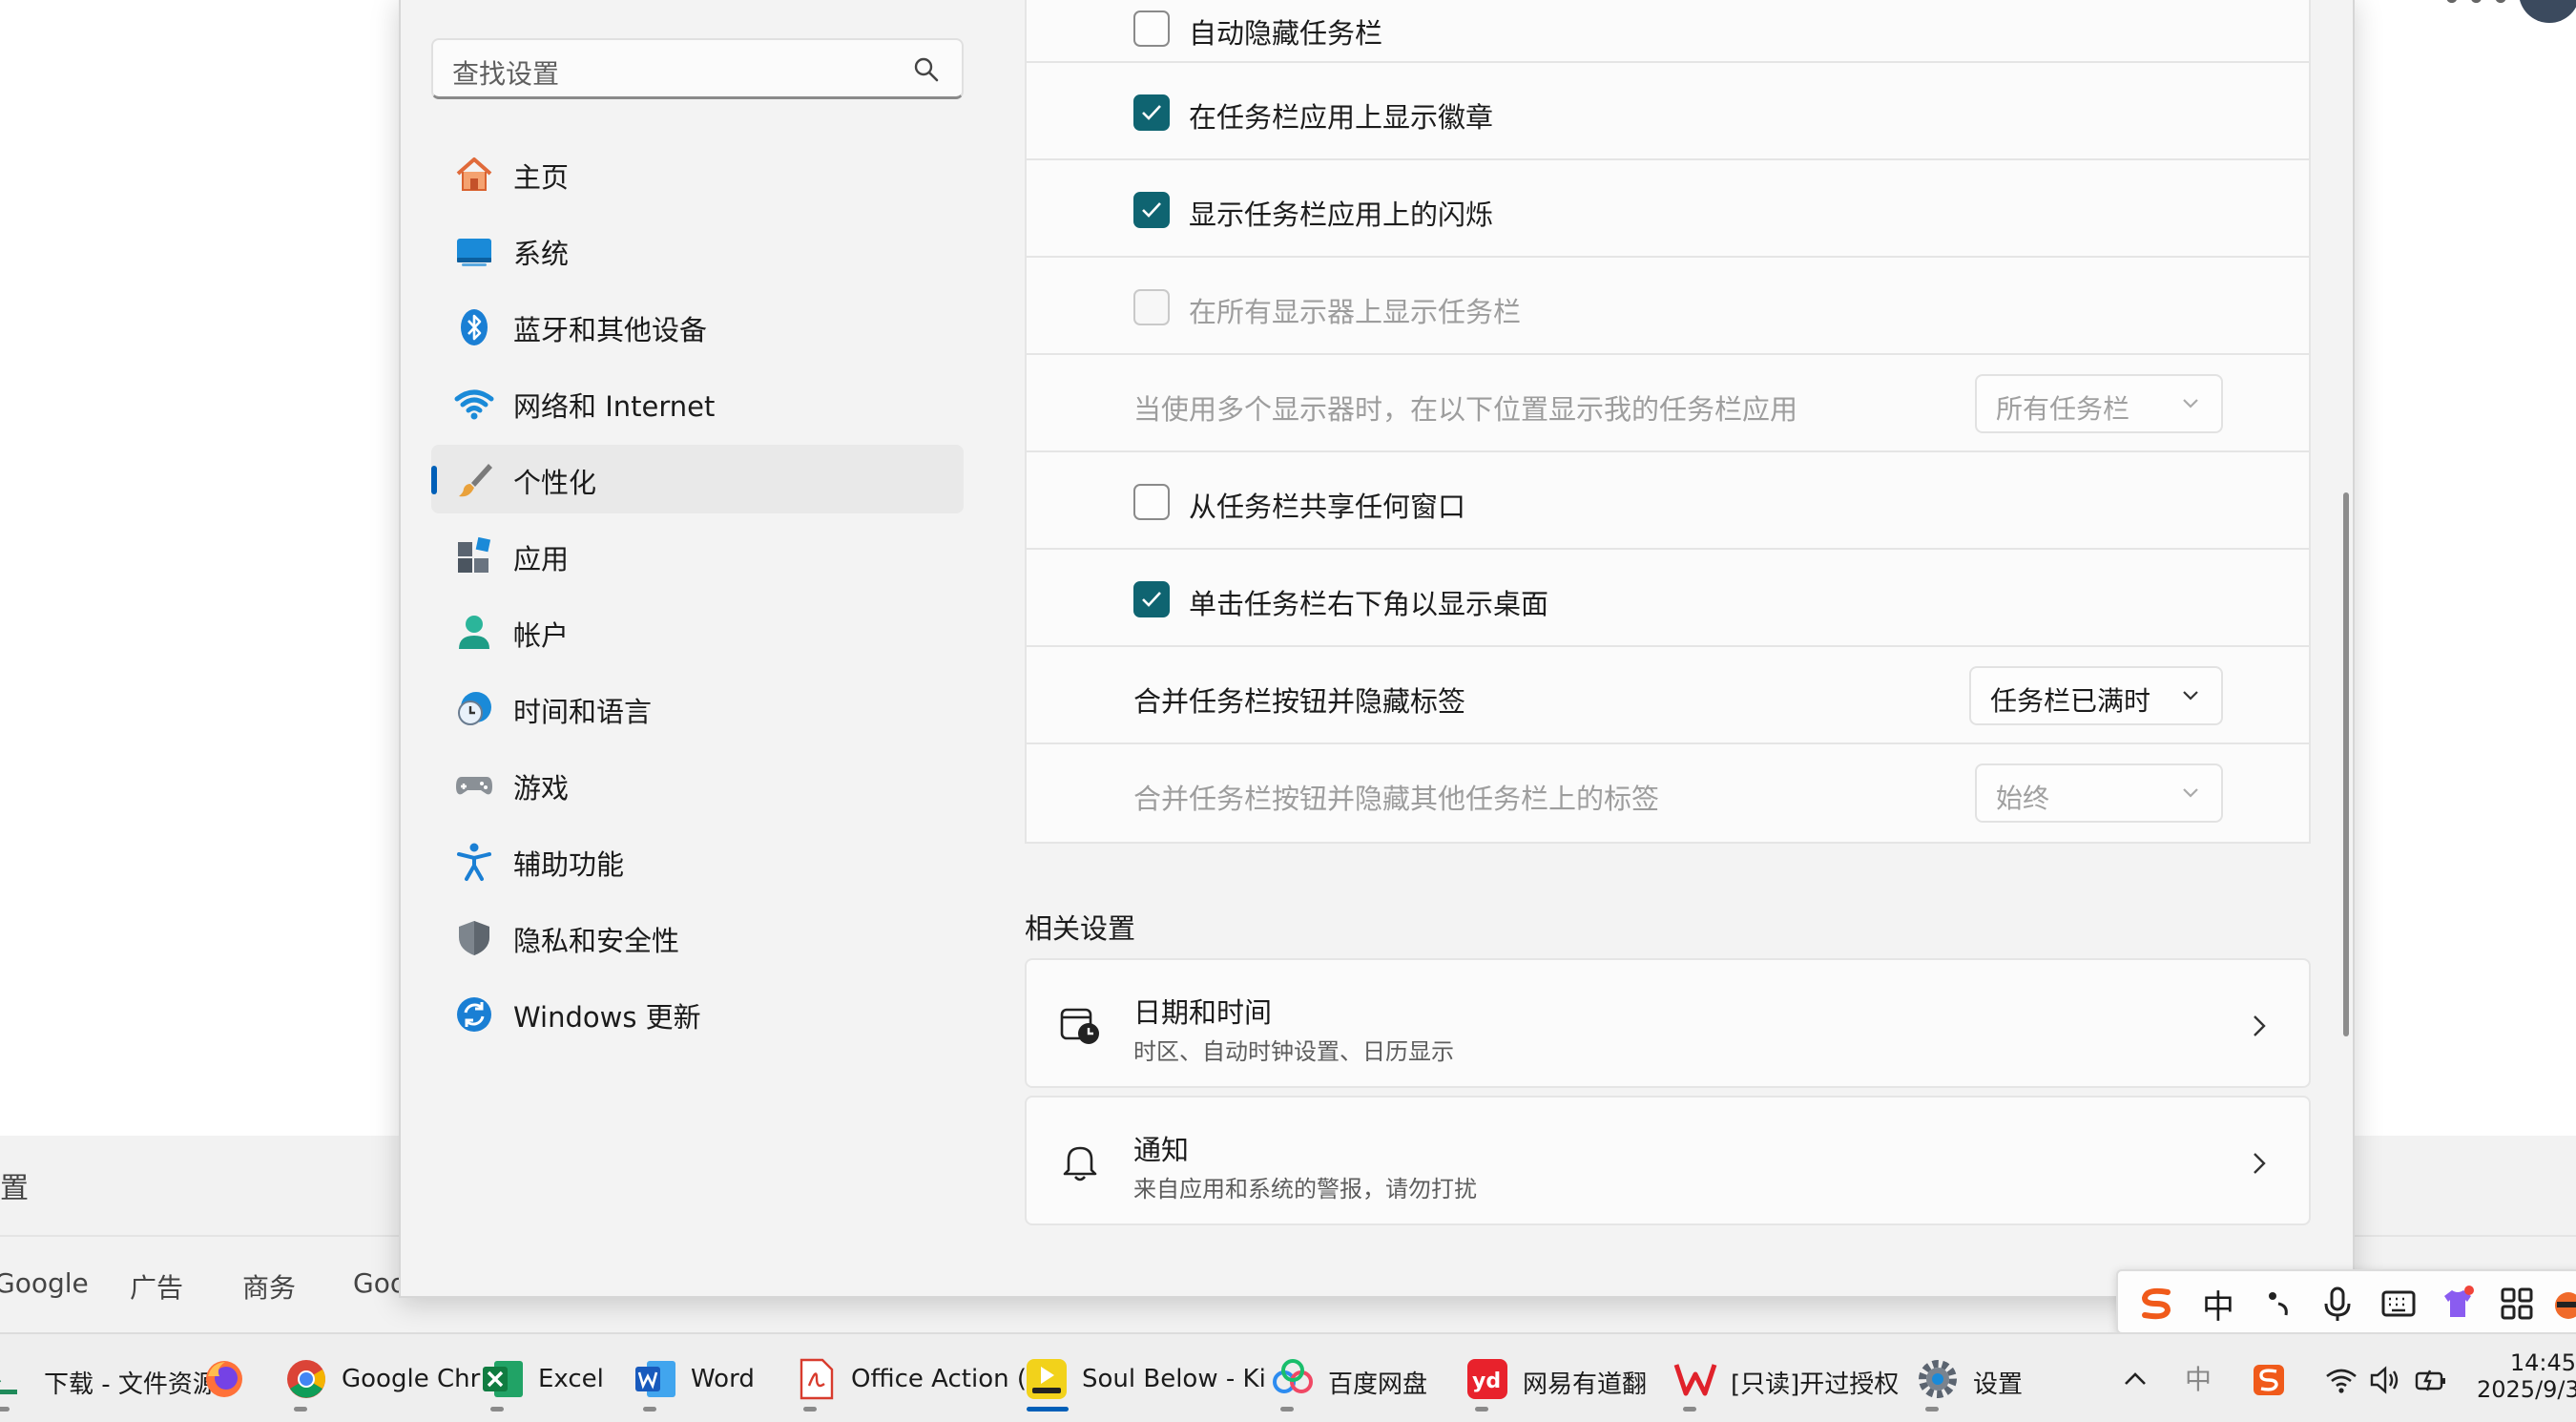 Image resolution: width=2576 pixels, height=1422 pixels. I want to click on taskbar-clock: 14:45 2025/9/3, so click(2526, 1376).